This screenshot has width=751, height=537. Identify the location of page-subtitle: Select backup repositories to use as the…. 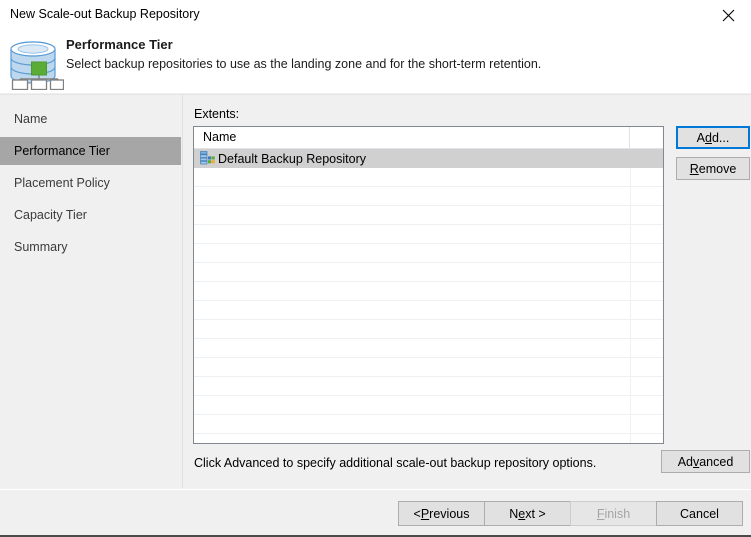
(304, 64).